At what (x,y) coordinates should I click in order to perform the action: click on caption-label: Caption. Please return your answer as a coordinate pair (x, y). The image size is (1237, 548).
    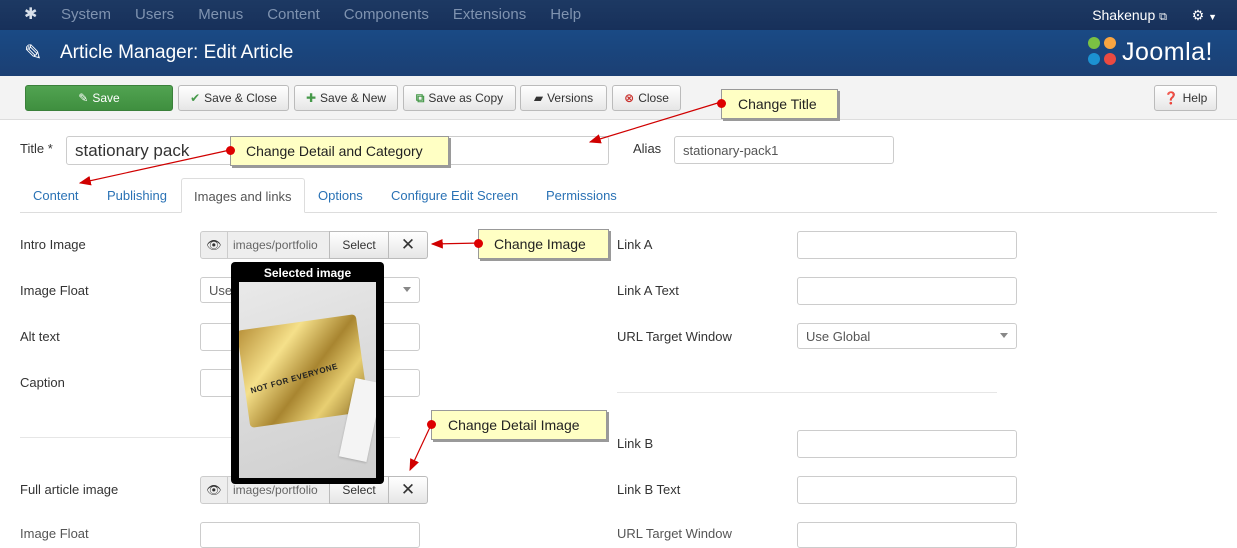
    Looking at the image, I should click on (42, 382).